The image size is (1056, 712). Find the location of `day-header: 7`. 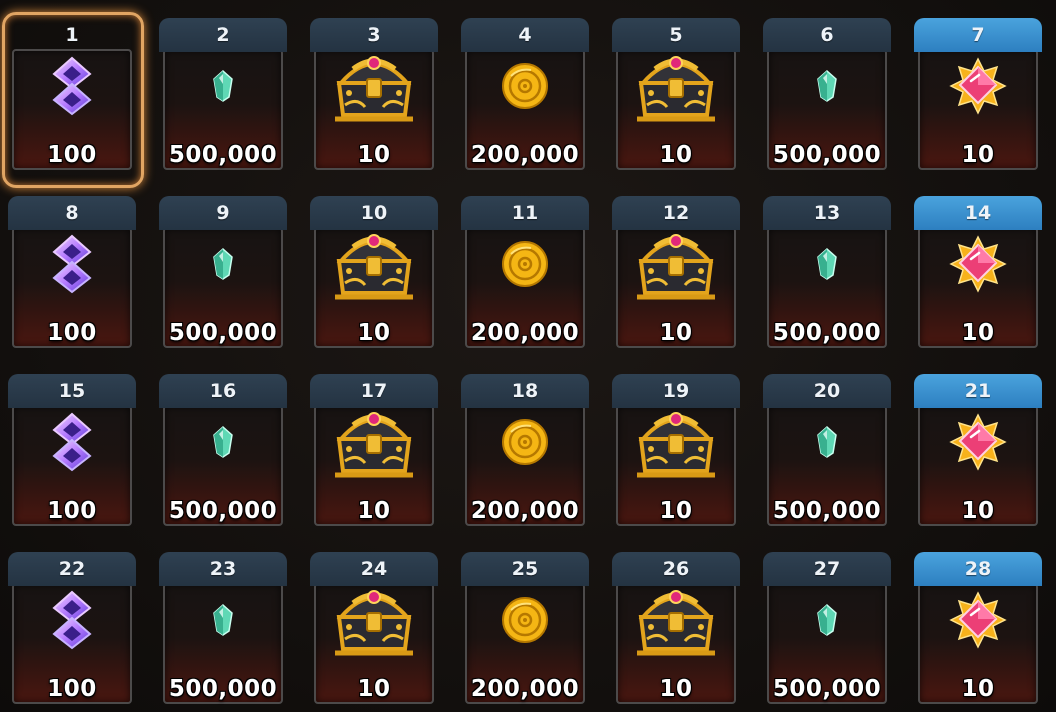

day-header: 7 is located at coordinates (978, 35).